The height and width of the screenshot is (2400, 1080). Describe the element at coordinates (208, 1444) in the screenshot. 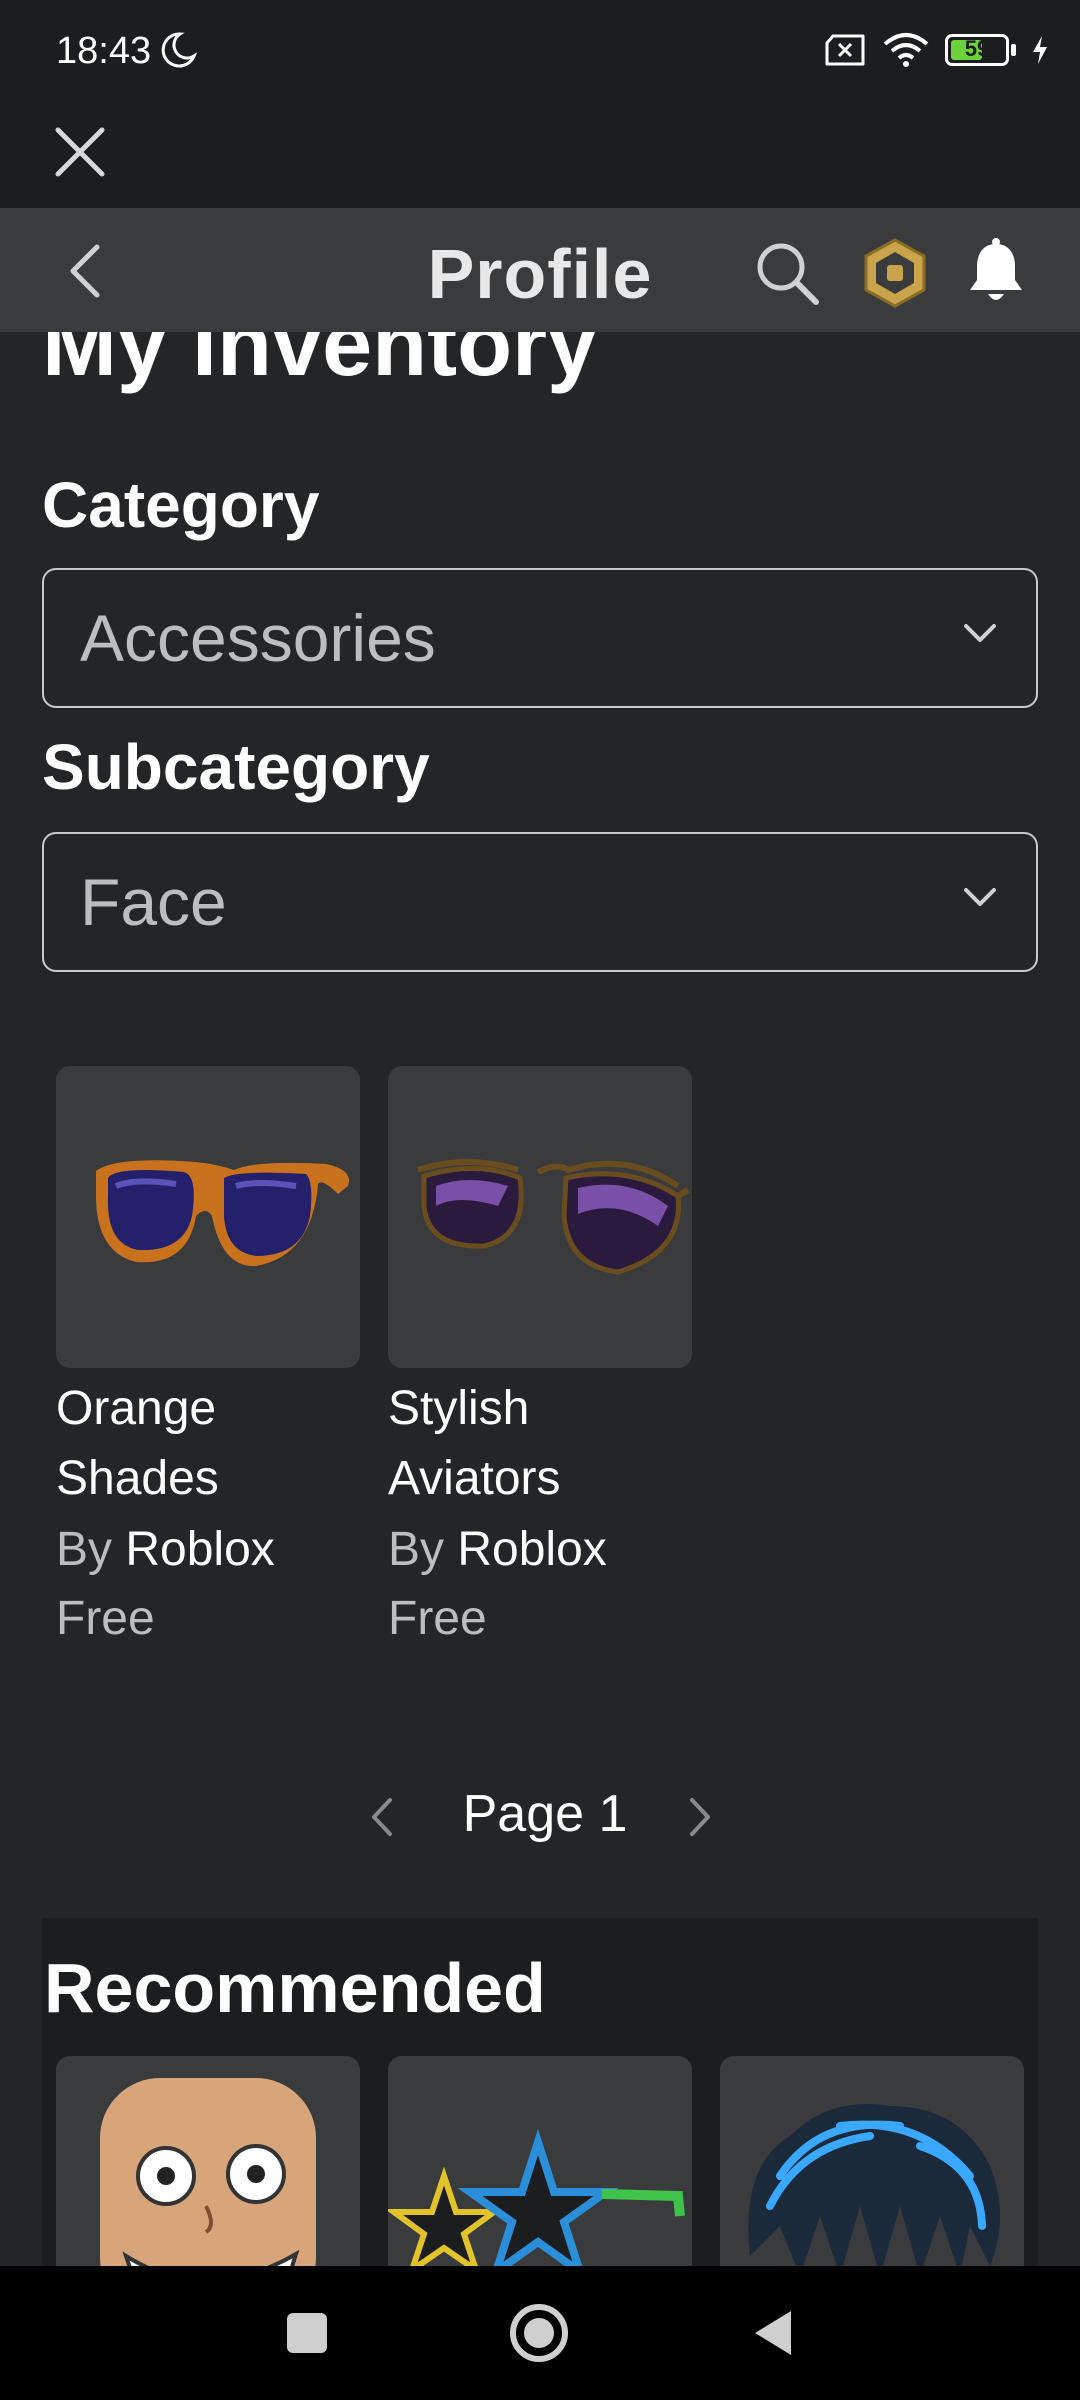

I see `item-name: Orange Shades` at that location.